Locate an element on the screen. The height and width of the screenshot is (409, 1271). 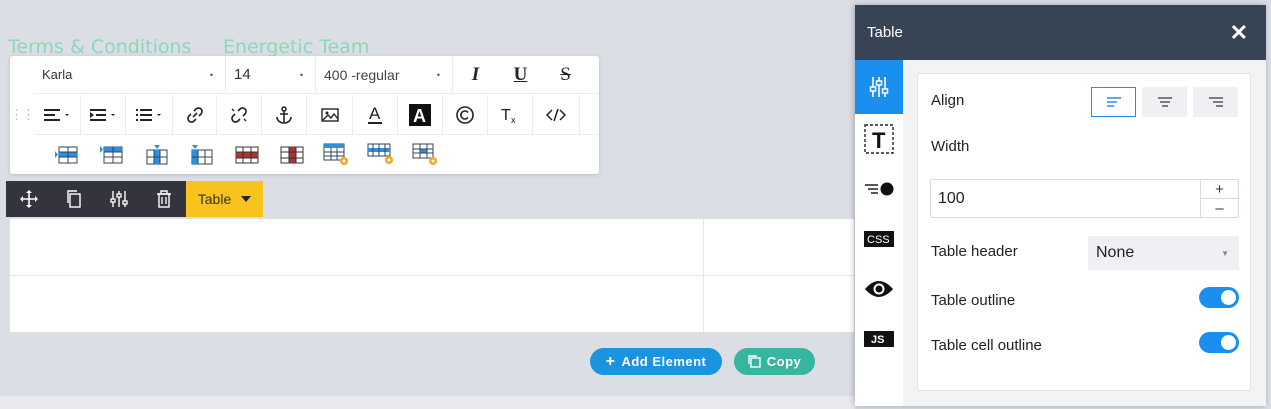
list-icon is located at coordinates (149, 115).